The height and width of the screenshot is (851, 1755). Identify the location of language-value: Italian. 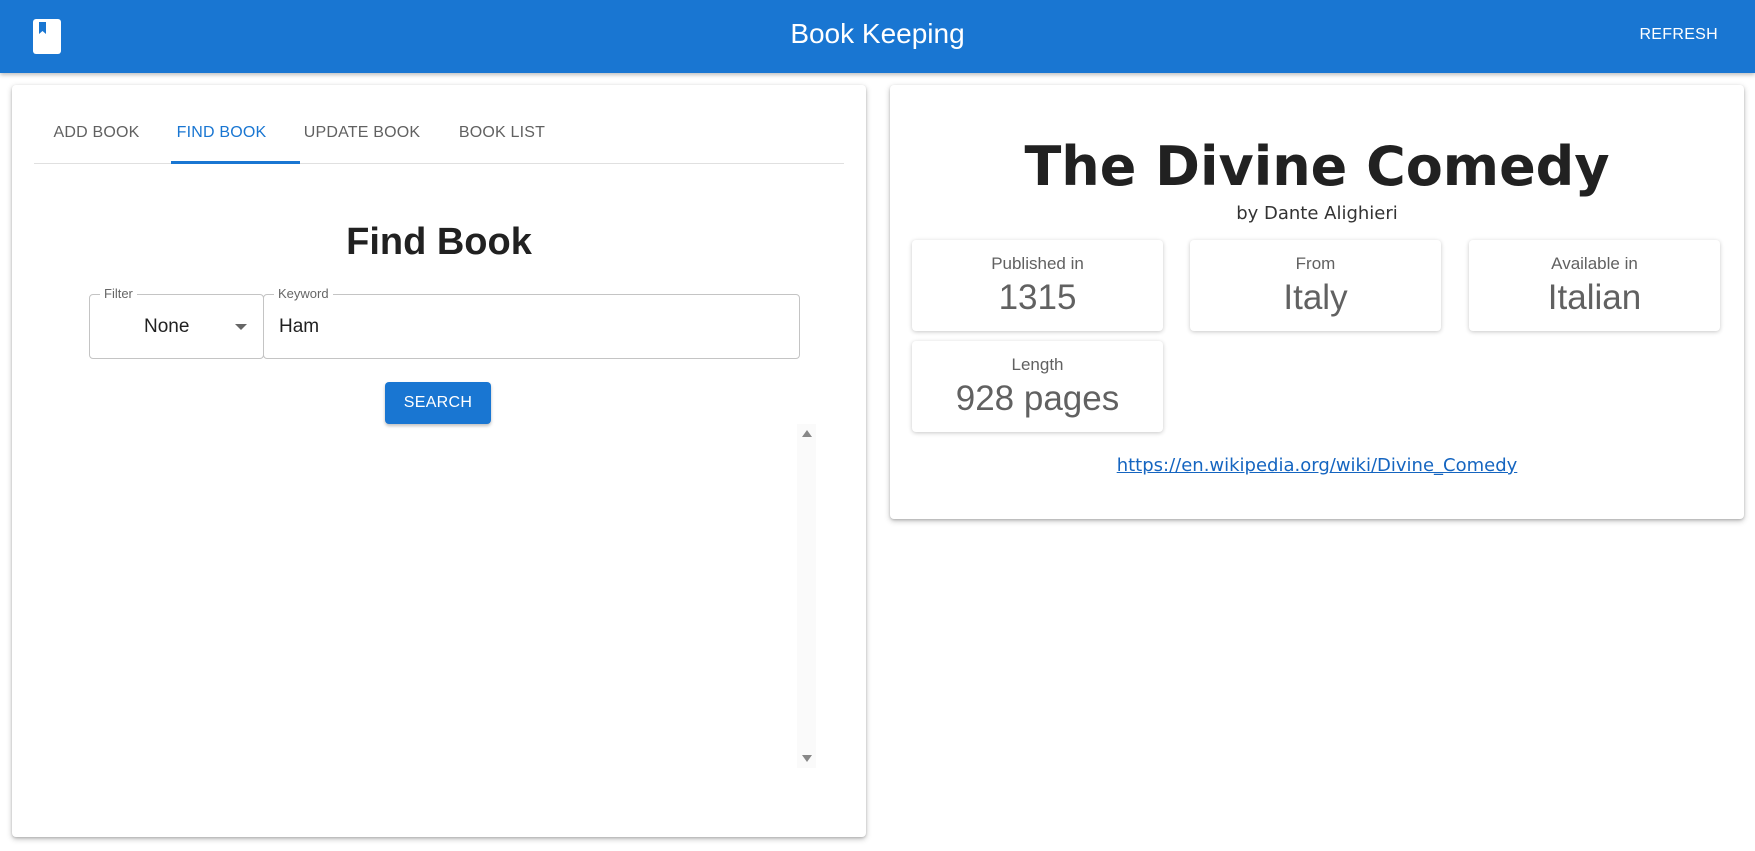
(1594, 297).